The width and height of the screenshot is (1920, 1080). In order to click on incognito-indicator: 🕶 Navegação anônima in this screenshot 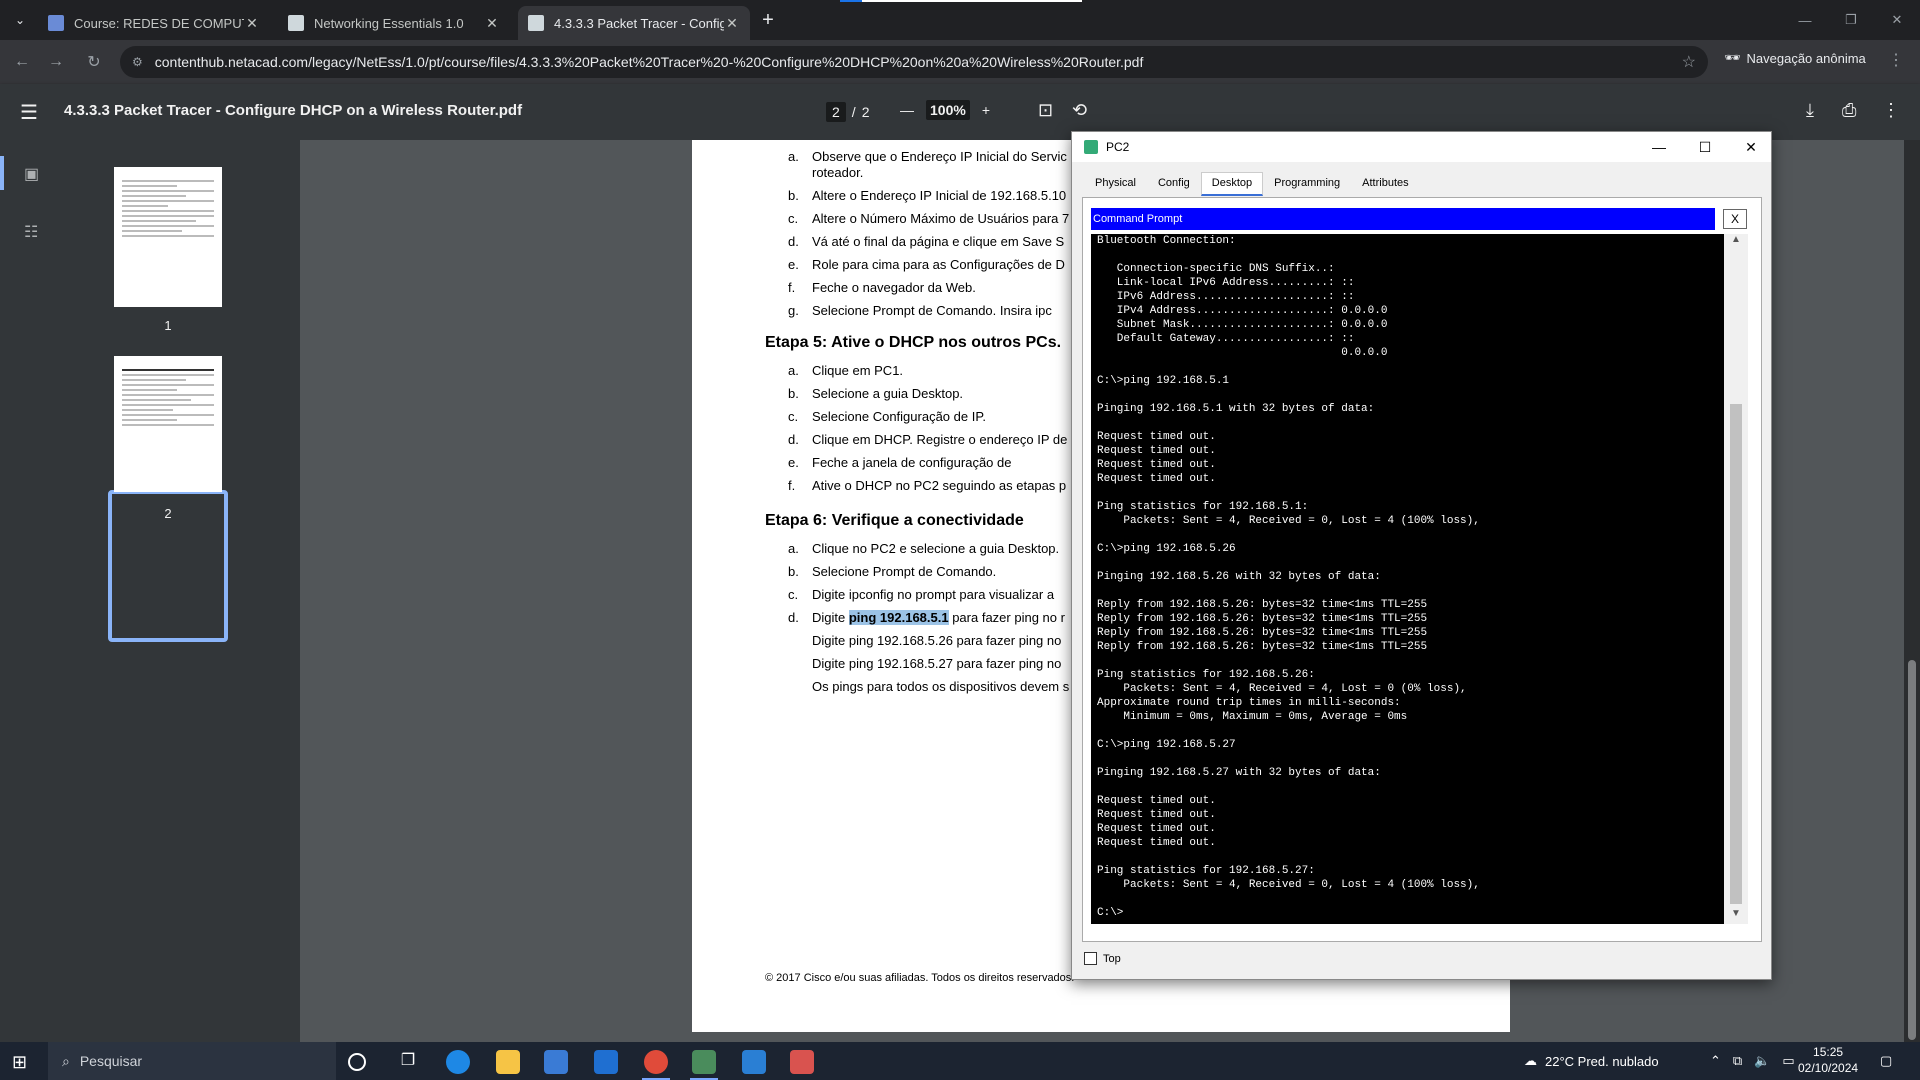, I will do `click(1795, 58)`.